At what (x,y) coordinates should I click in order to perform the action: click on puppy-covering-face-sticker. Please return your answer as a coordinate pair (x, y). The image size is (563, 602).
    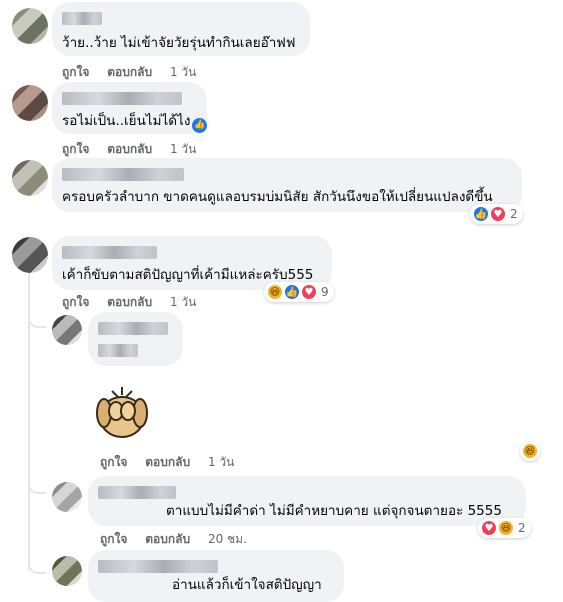
    Looking at the image, I should click on (124, 409).